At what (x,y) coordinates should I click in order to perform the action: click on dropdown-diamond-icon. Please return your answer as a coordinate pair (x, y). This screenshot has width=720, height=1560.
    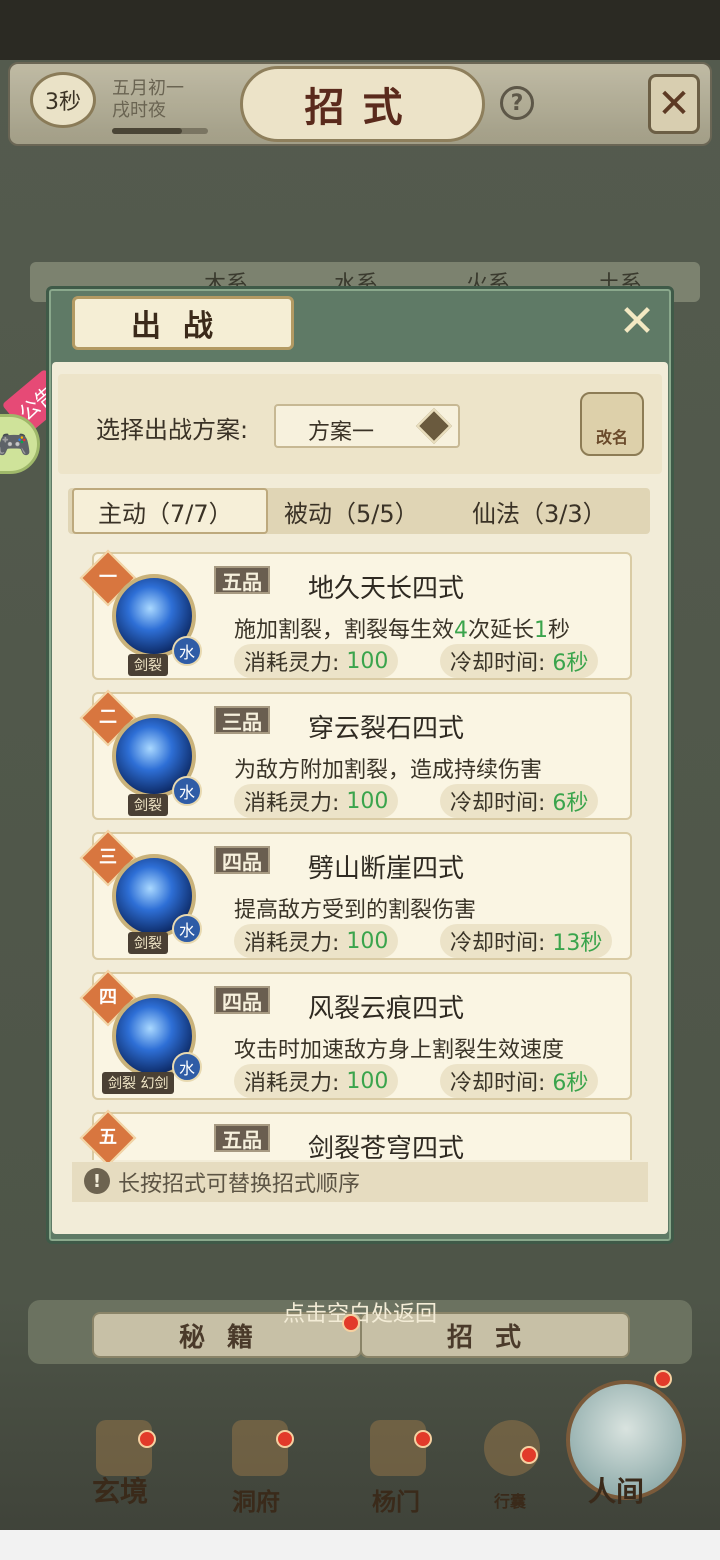
    Looking at the image, I should click on (434, 426).